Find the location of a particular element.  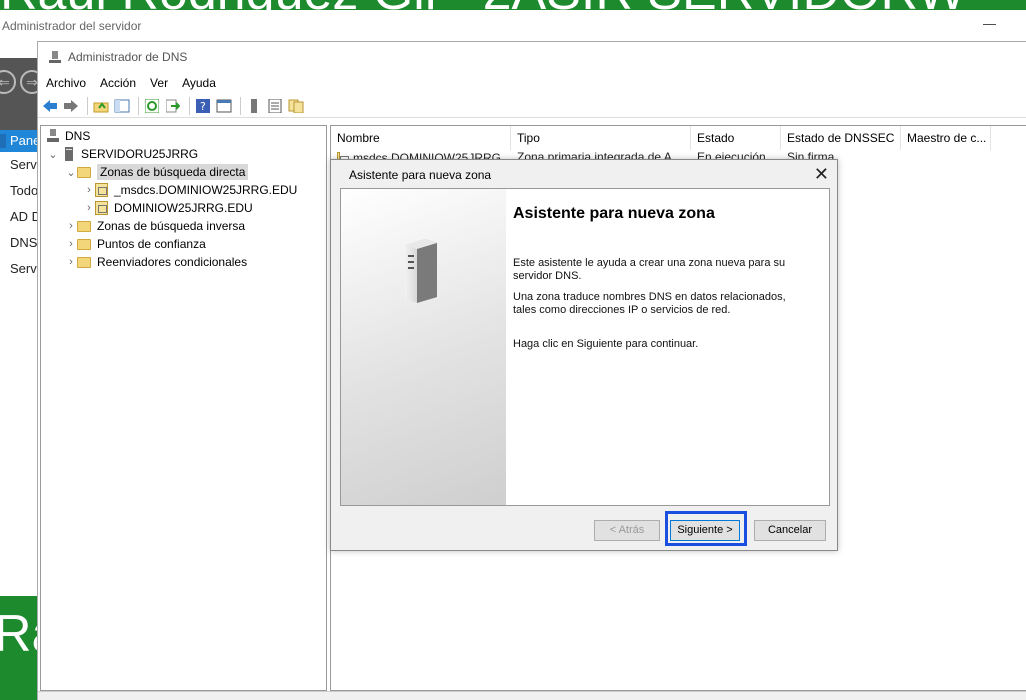

menu-bar: Archivo Acción Ver Ayuda is located at coordinates (532, 83).